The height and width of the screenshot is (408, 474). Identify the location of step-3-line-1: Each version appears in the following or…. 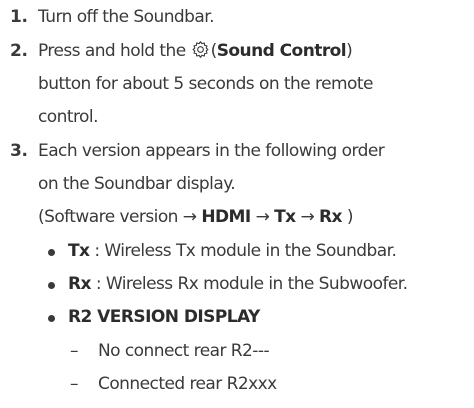
(211, 151).